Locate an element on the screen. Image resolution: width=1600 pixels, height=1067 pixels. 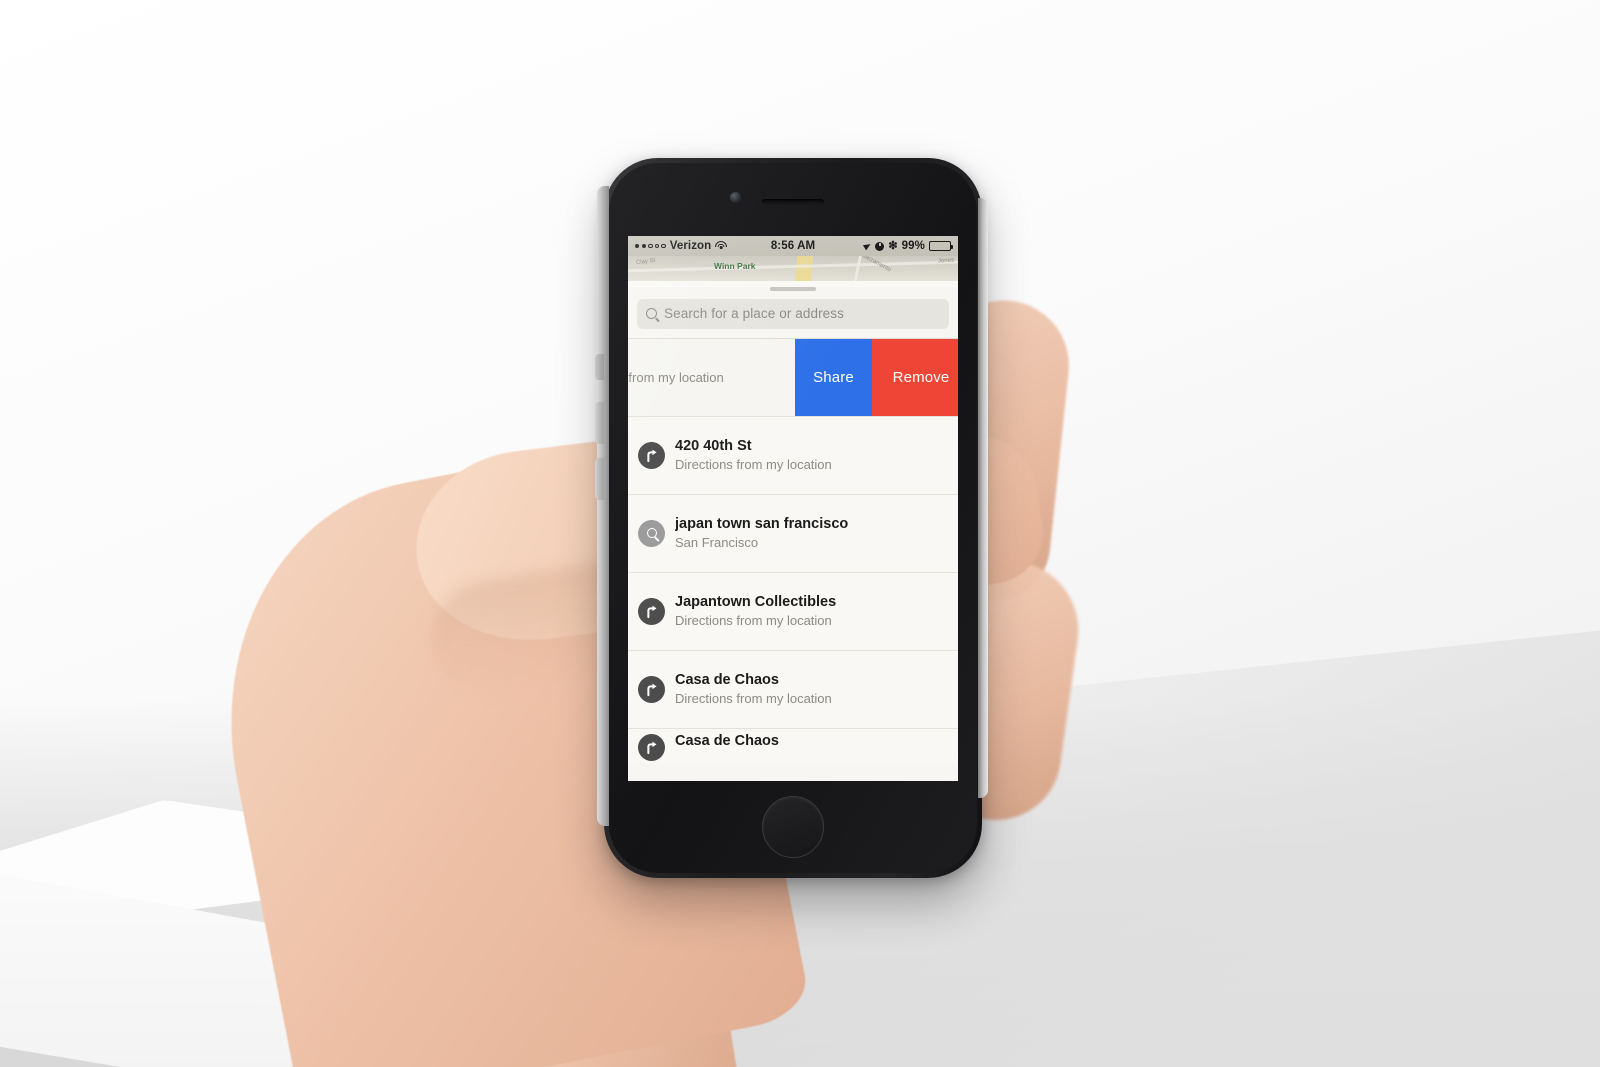
phone-right-edge is located at coordinates (983, 498).